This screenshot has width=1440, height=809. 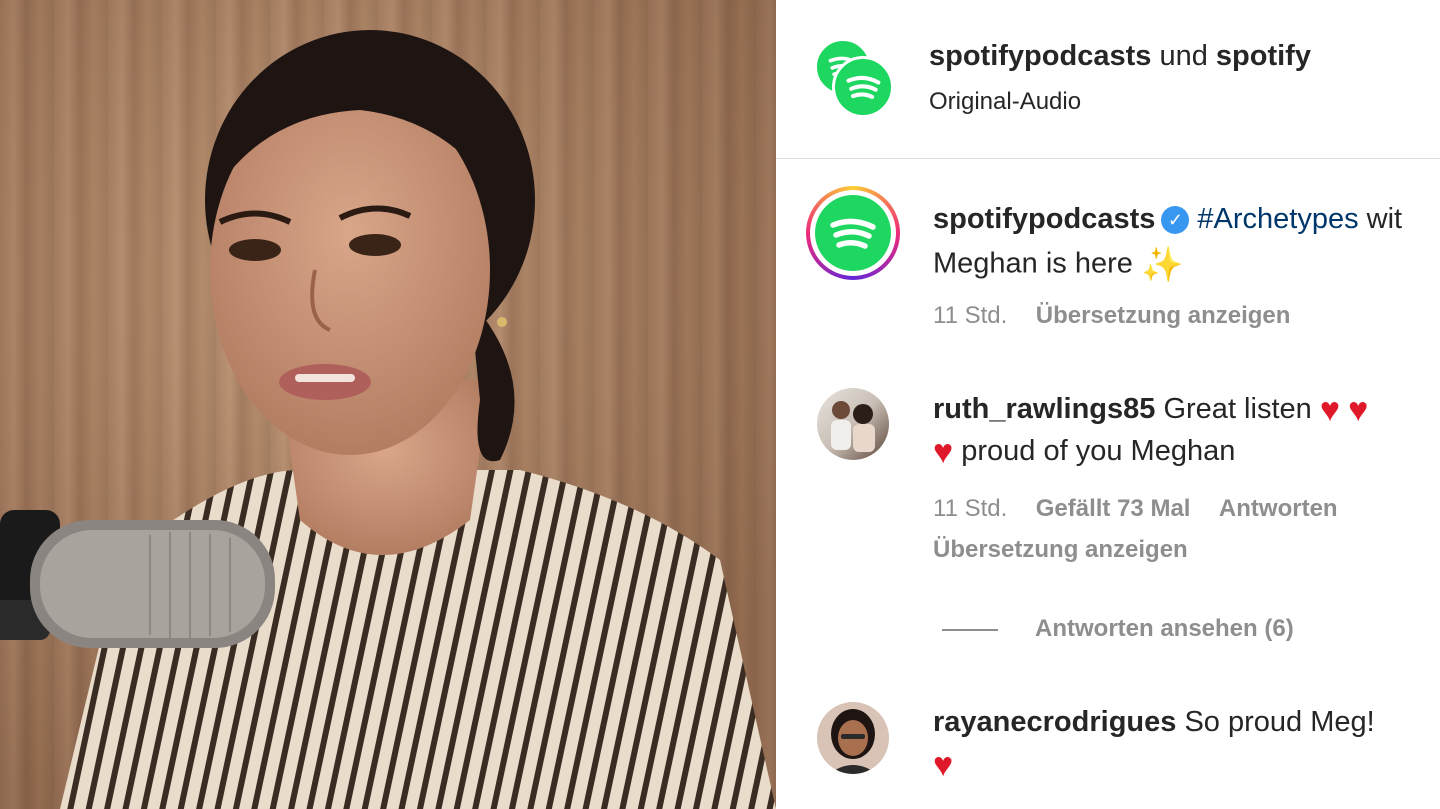 I want to click on header-conjunction: und, so click(x=1183, y=56).